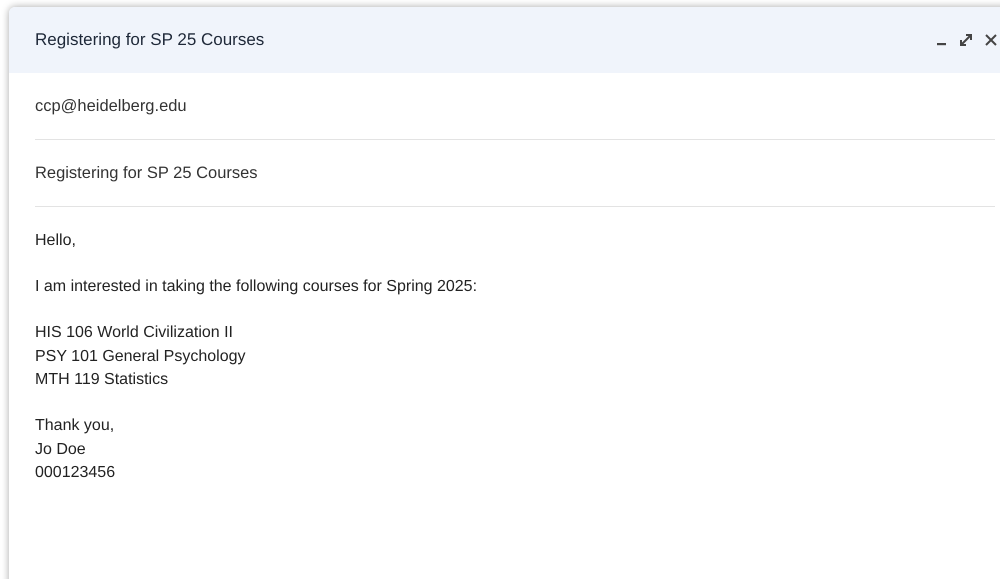 The width and height of the screenshot is (1000, 579). Describe the element at coordinates (966, 40) in the screenshot. I see `expand-icon` at that location.